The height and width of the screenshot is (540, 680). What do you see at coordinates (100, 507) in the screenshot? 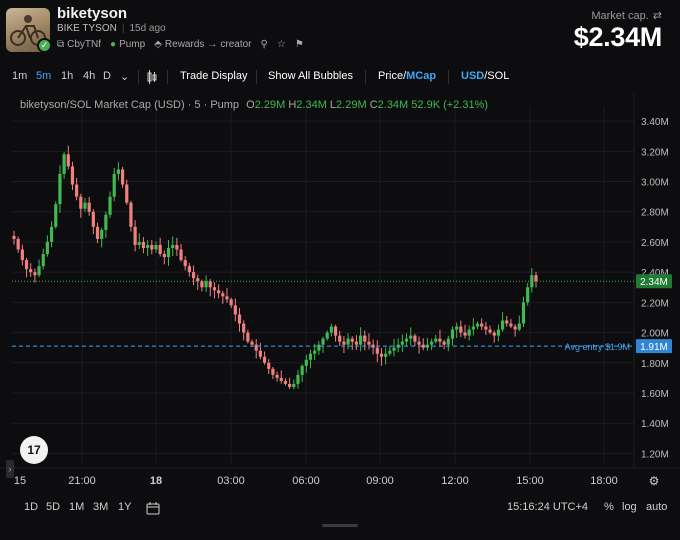
I see `range-3m: 3M` at bounding box center [100, 507].